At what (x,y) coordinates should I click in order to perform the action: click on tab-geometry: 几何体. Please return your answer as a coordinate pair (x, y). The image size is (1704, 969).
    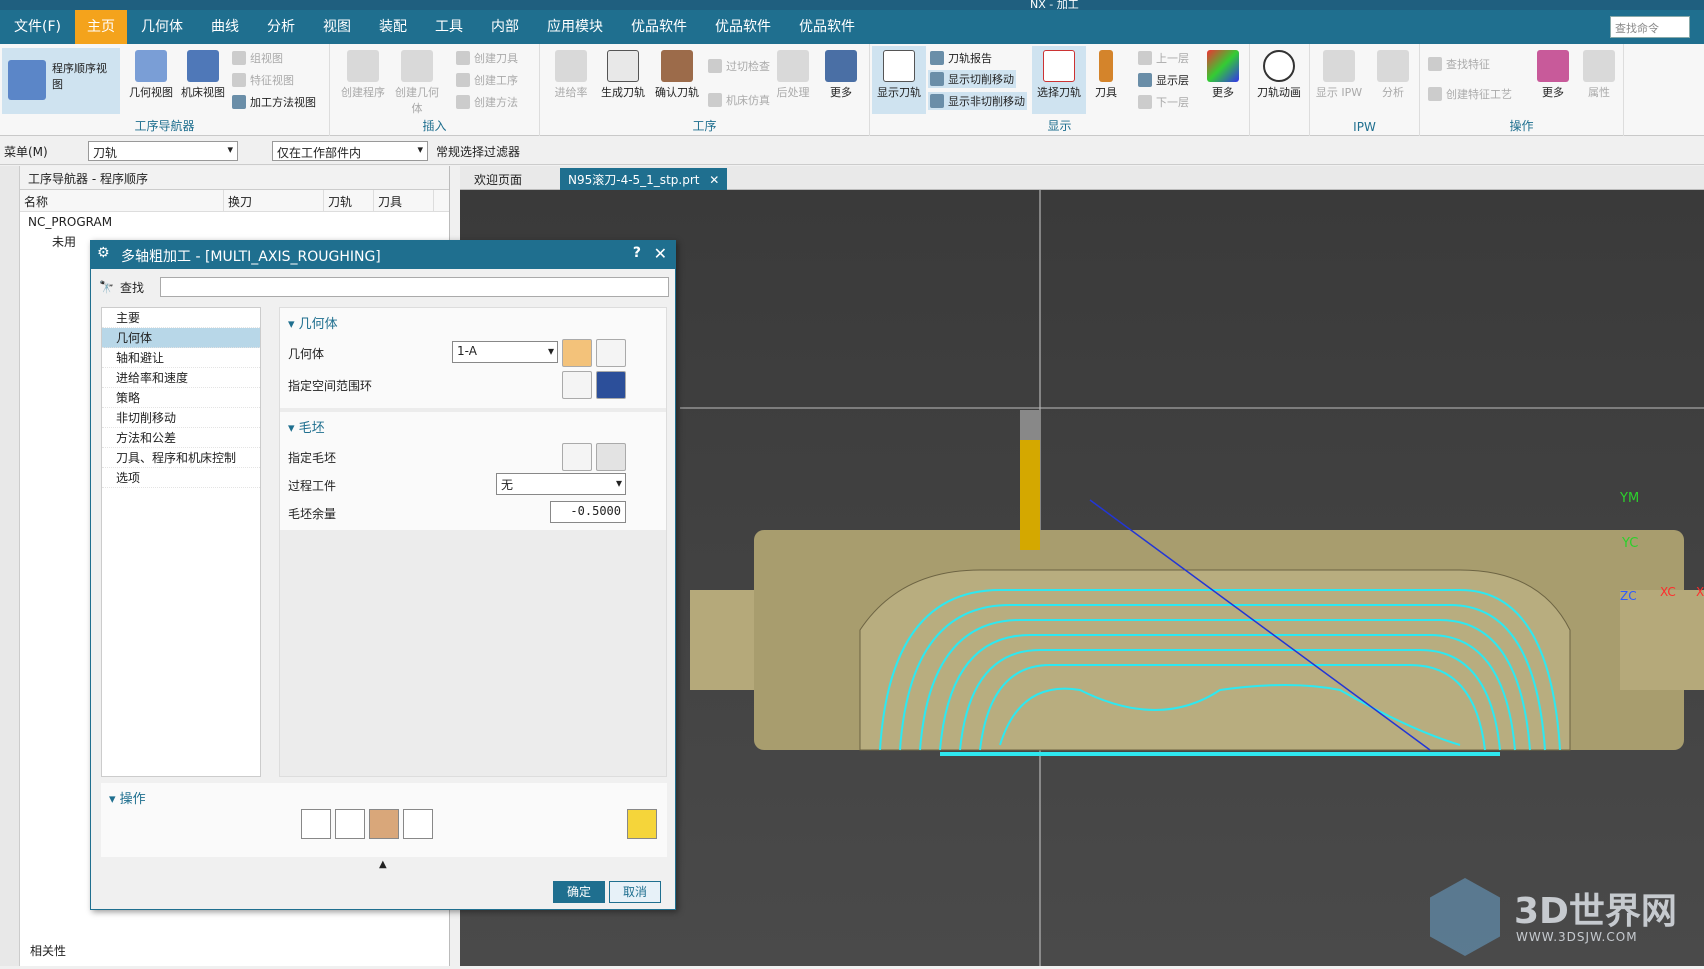
    Looking at the image, I should click on (162, 27).